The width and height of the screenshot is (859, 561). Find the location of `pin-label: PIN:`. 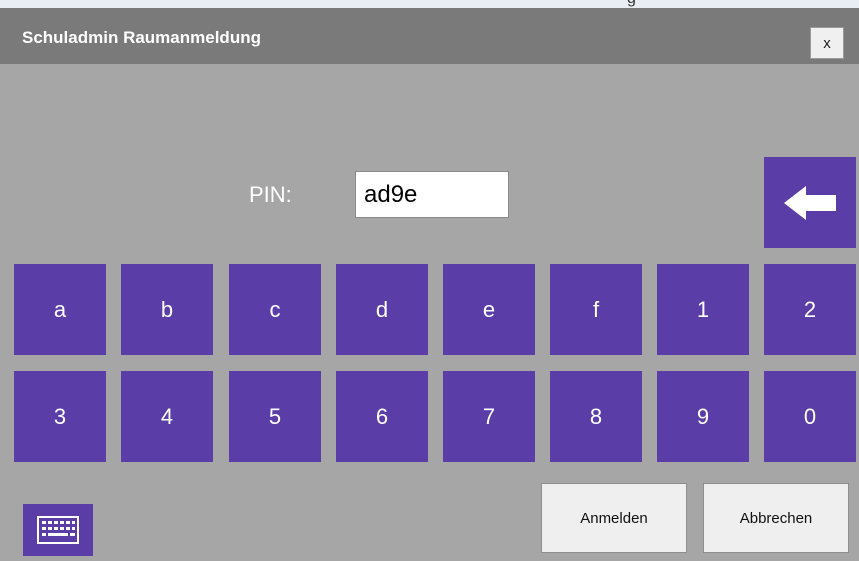

pin-label: PIN: is located at coordinates (270, 194).